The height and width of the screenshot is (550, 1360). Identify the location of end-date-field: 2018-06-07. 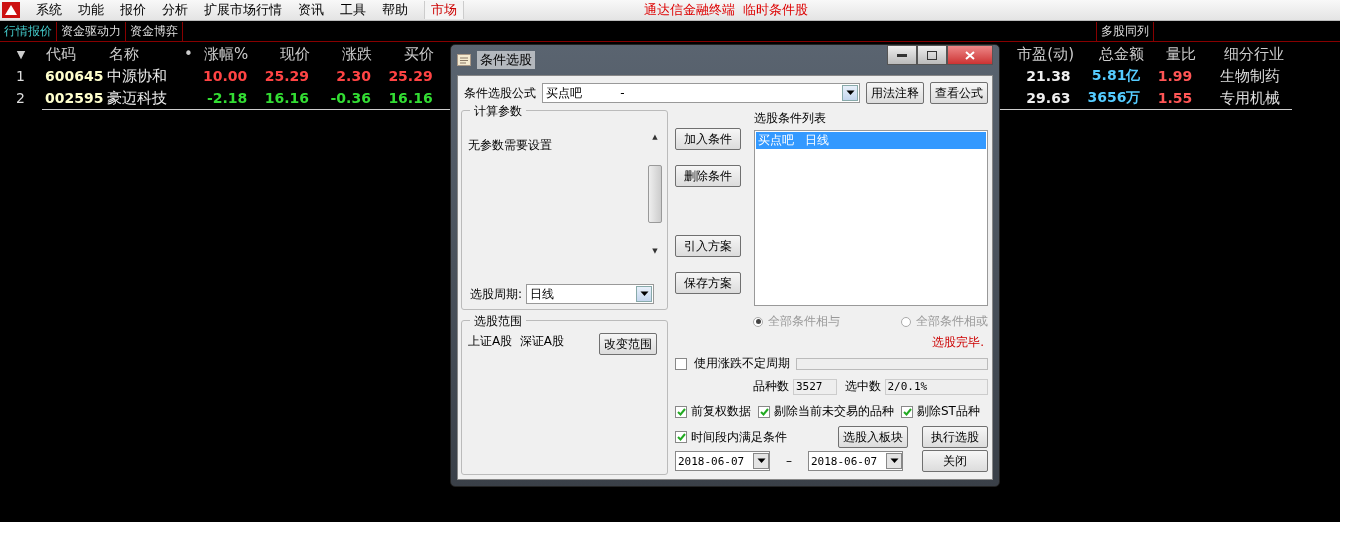
(855, 461).